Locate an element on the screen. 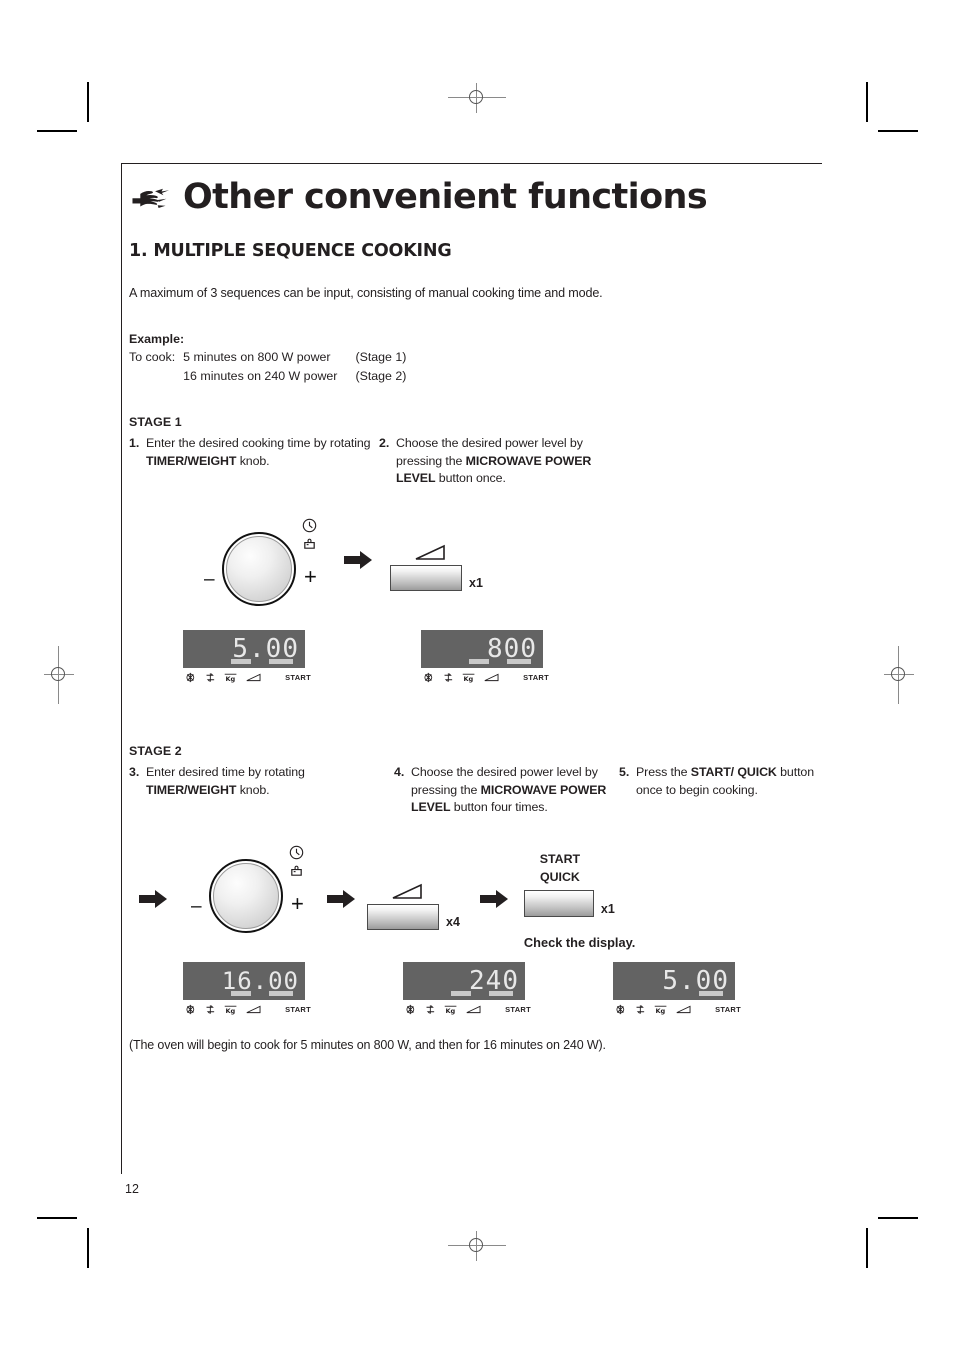  display-panel-stage2-power: 240 Kg START is located at coordinates (467, 988).